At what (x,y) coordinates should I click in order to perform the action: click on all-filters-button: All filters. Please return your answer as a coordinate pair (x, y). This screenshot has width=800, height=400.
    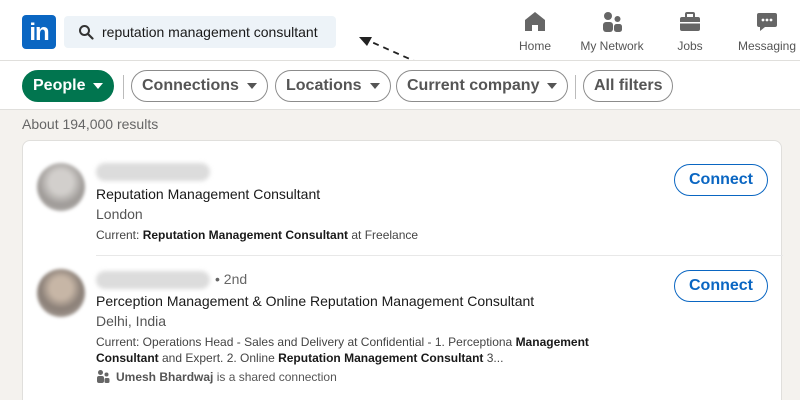
    Looking at the image, I should click on (628, 86).